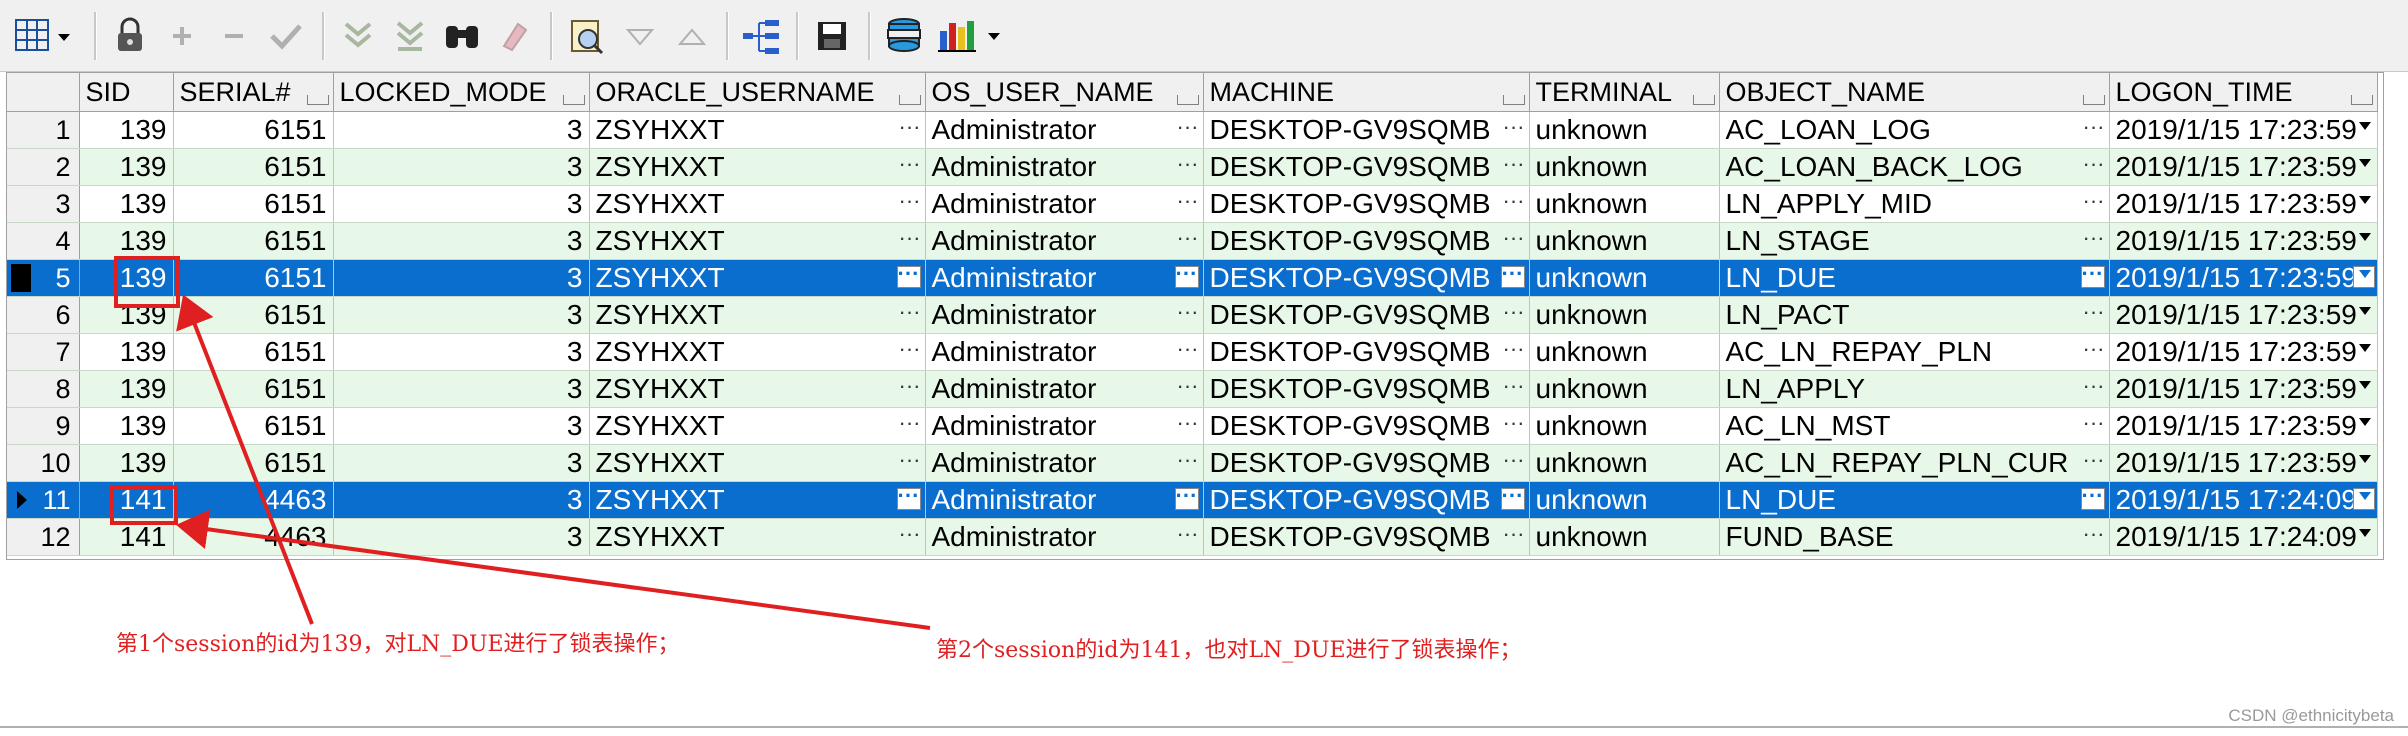 The width and height of the screenshot is (2408, 736). What do you see at coordinates (1229, 650) in the screenshot?
I see `annotation-session-2: 第2个session的id为141，也对LN_DUE进行了锁表操作；` at bounding box center [1229, 650].